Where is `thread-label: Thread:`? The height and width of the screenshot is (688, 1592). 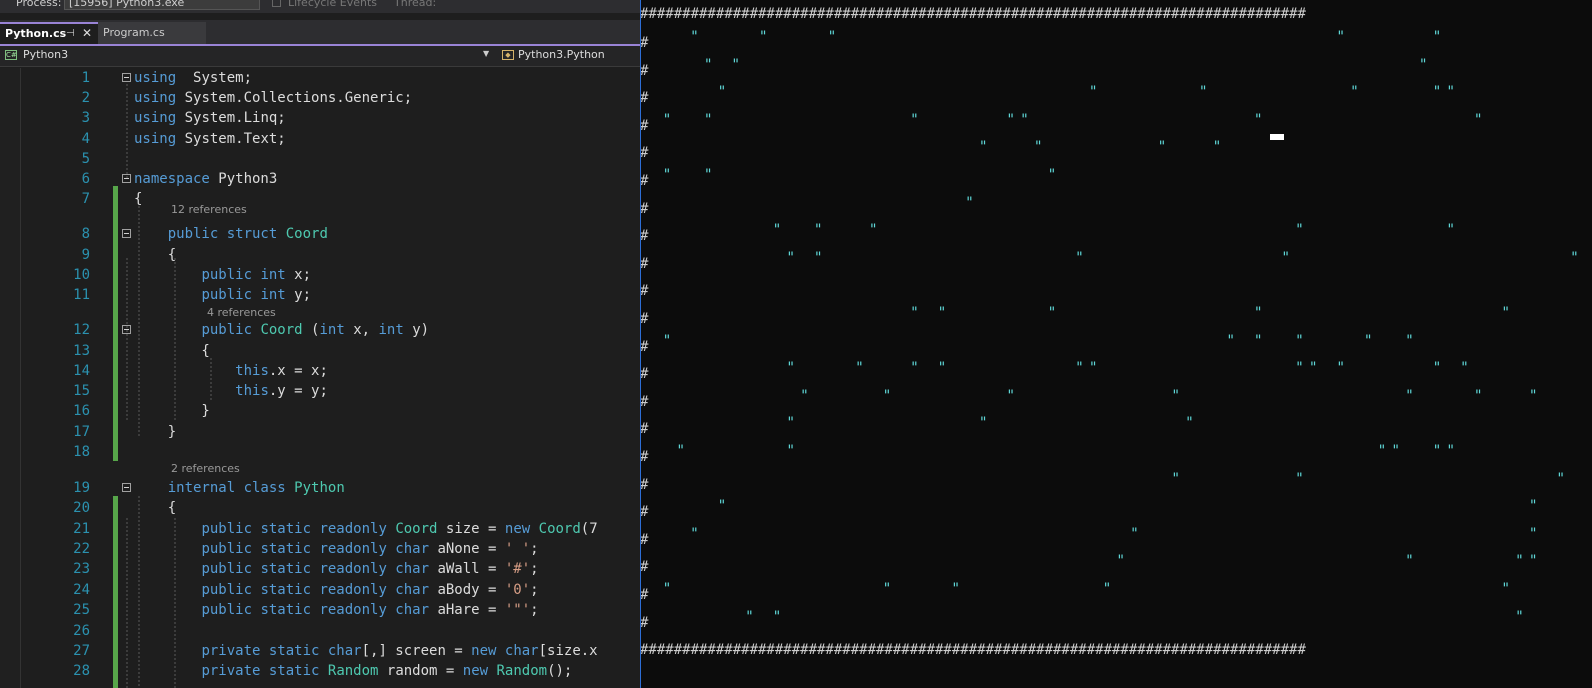
thread-label: Thread: is located at coordinates (415, 4).